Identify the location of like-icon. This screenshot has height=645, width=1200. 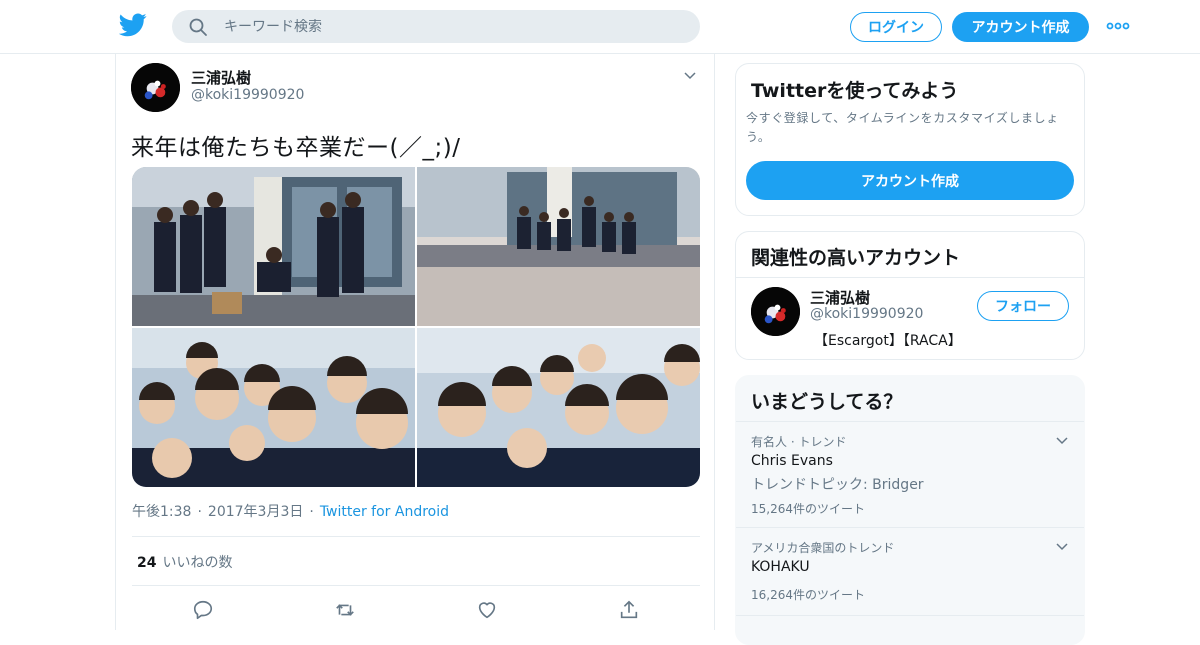
(487, 610).